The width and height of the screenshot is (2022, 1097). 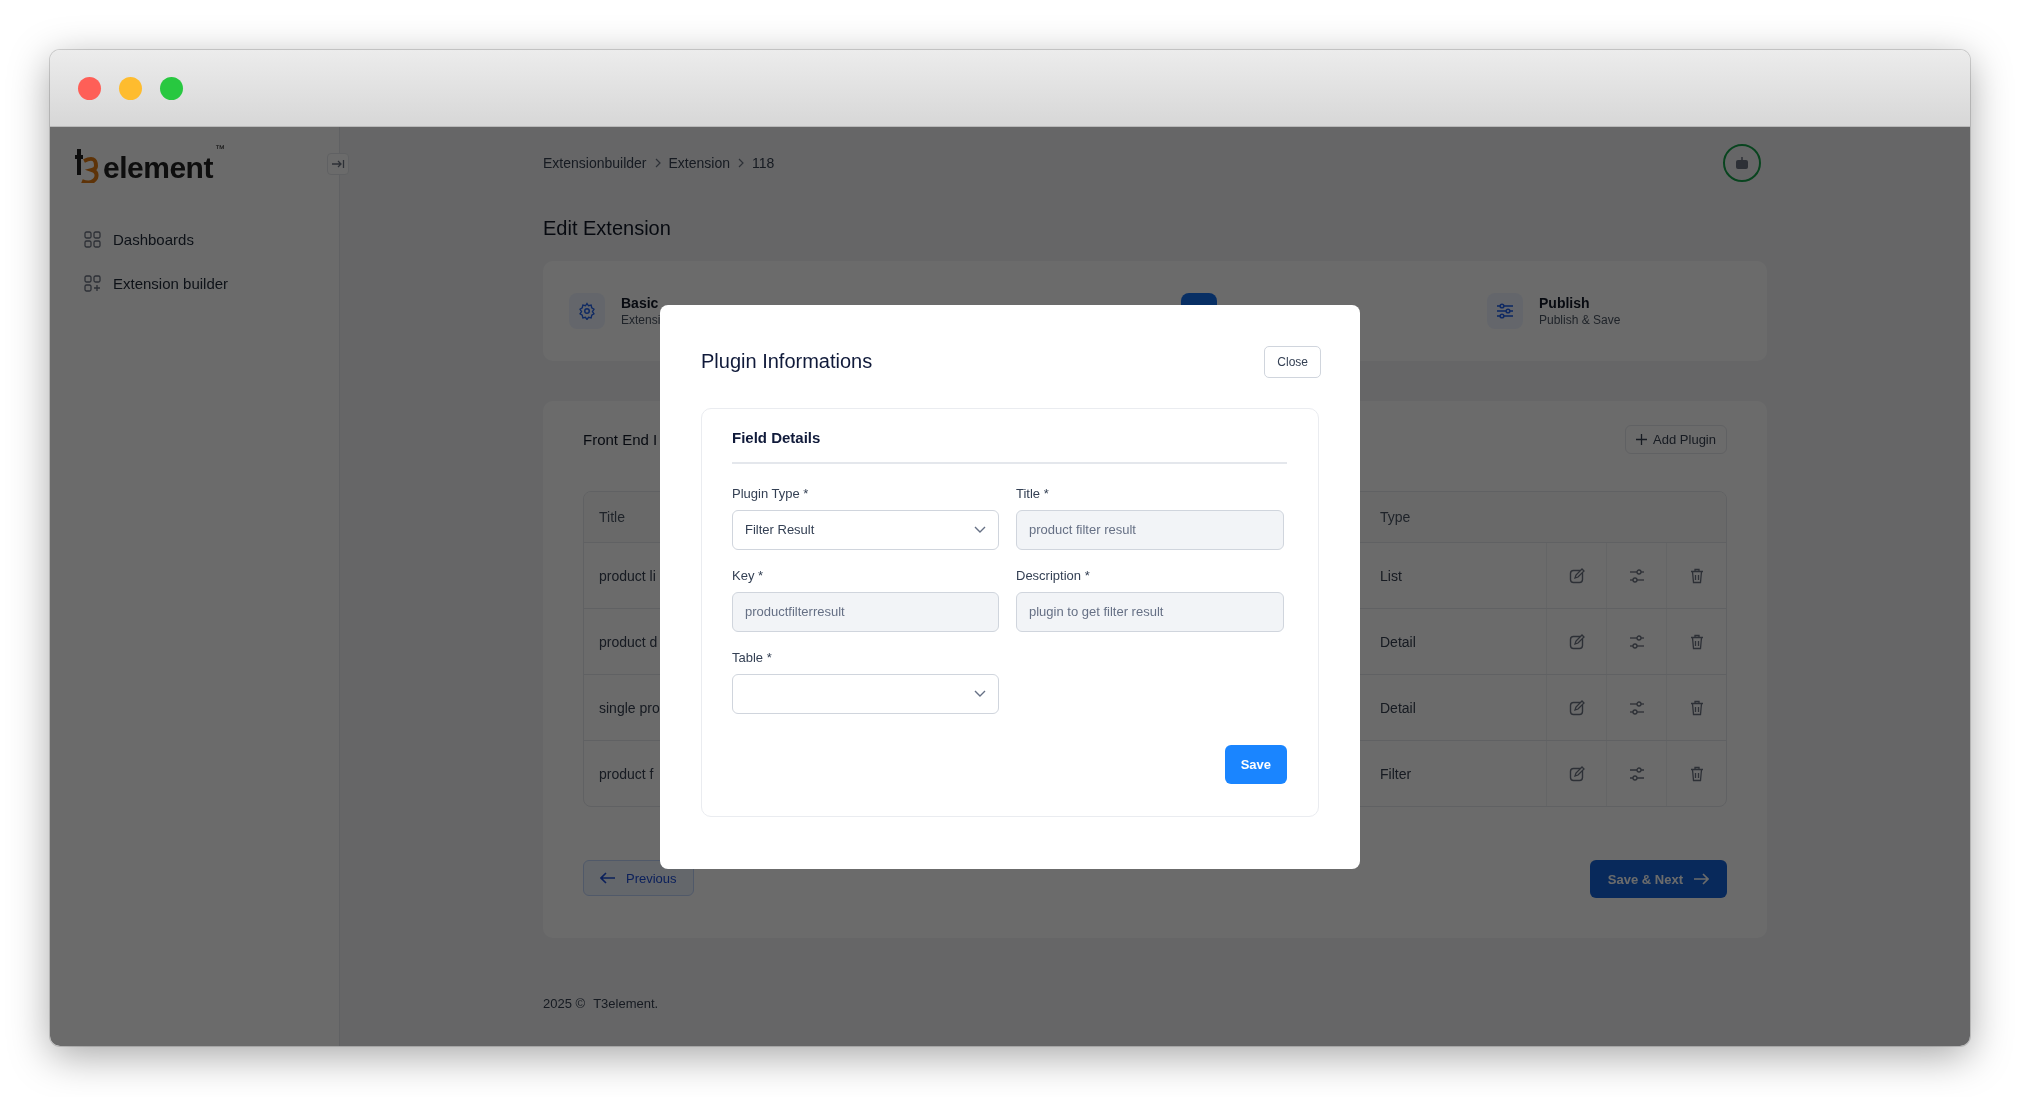 What do you see at coordinates (748, 575) in the screenshot?
I see `field-label: Key *` at bounding box center [748, 575].